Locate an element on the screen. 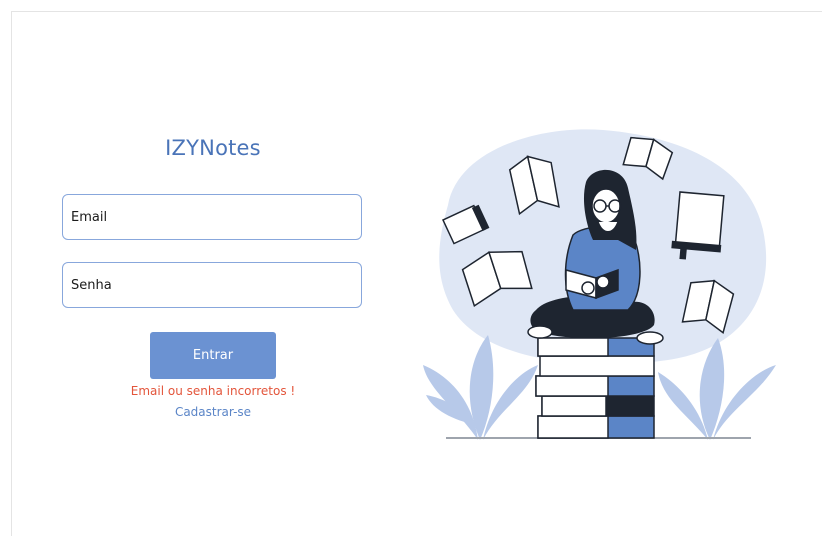 The image size is (822, 536). error-message: Email ou senha incorretos ! is located at coordinates (213, 391).